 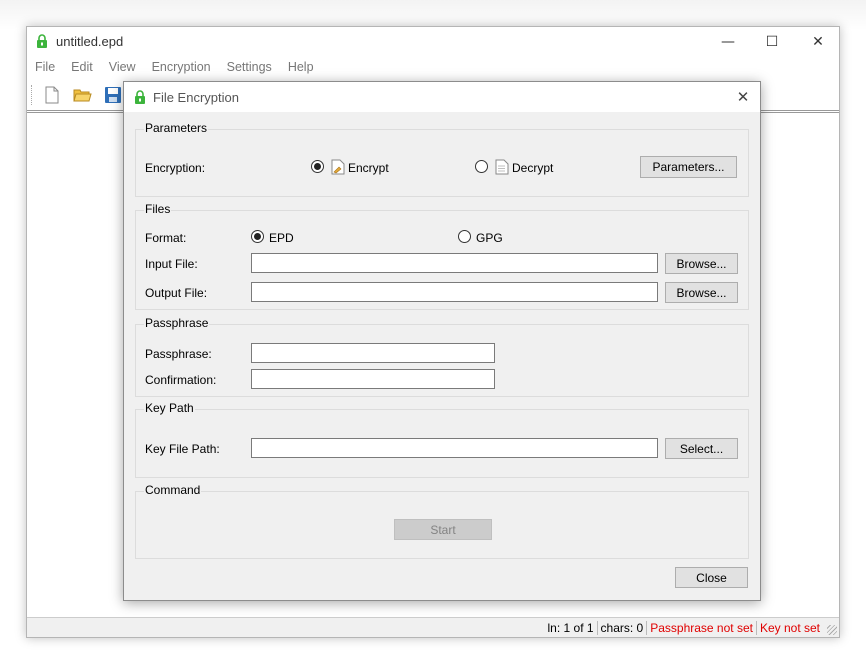 What do you see at coordinates (570, 627) in the screenshot?
I see `status-position: ln: 1 of 1` at bounding box center [570, 627].